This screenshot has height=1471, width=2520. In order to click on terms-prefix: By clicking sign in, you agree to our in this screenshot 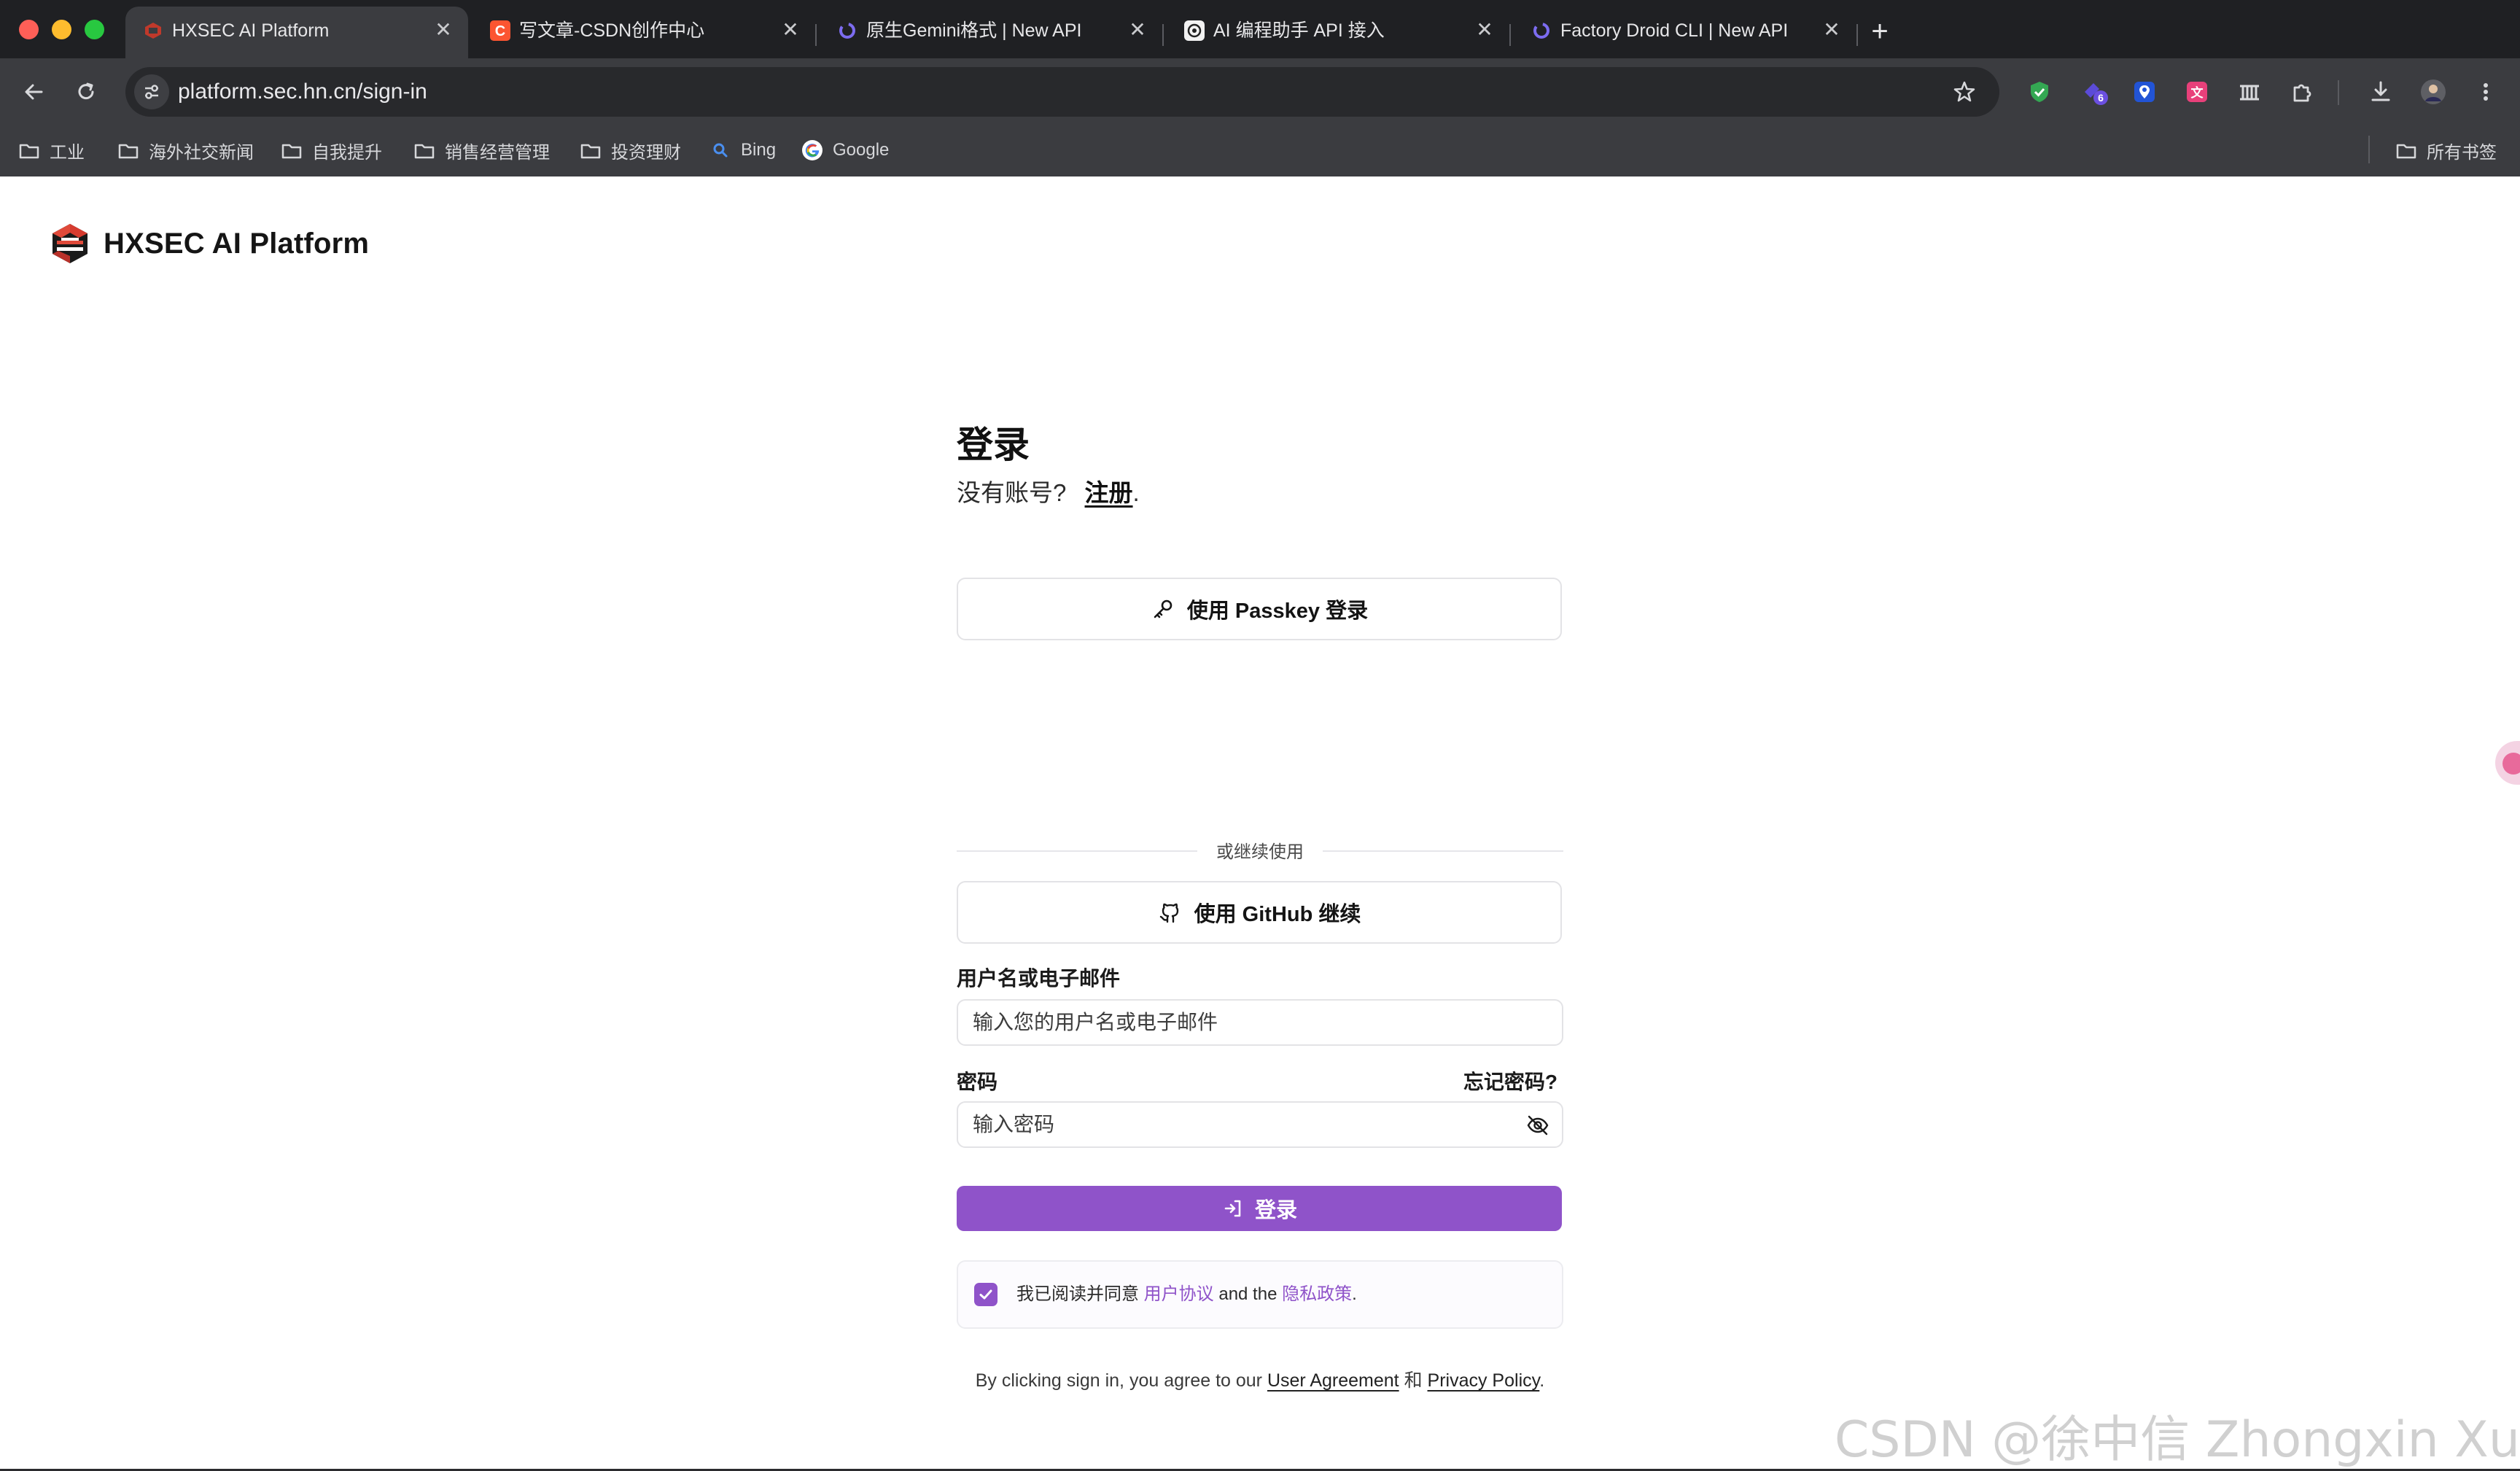, I will do `click(1119, 1380)`.